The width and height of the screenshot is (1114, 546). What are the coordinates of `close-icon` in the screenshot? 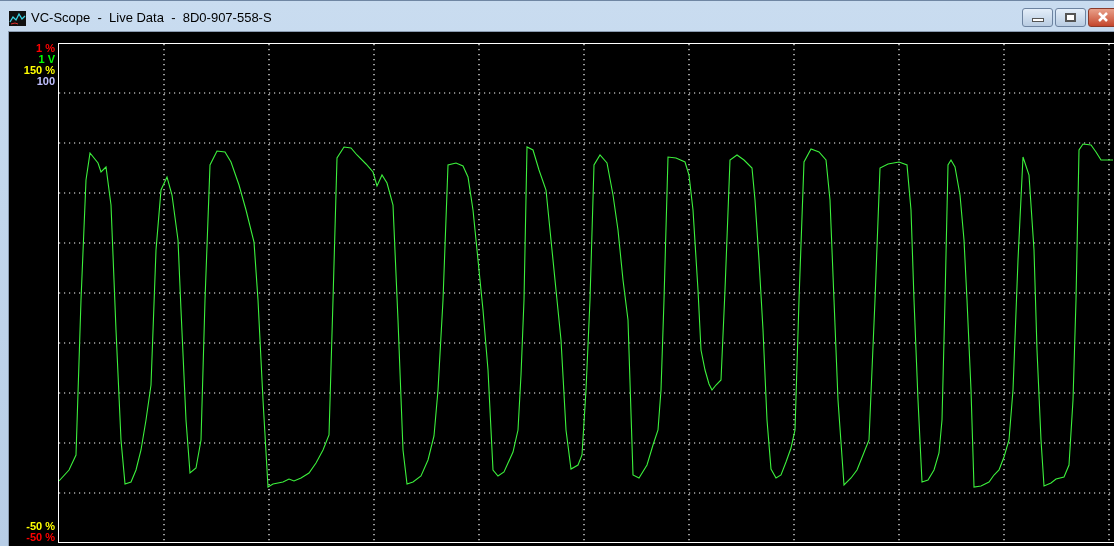 It's located at (1103, 17).